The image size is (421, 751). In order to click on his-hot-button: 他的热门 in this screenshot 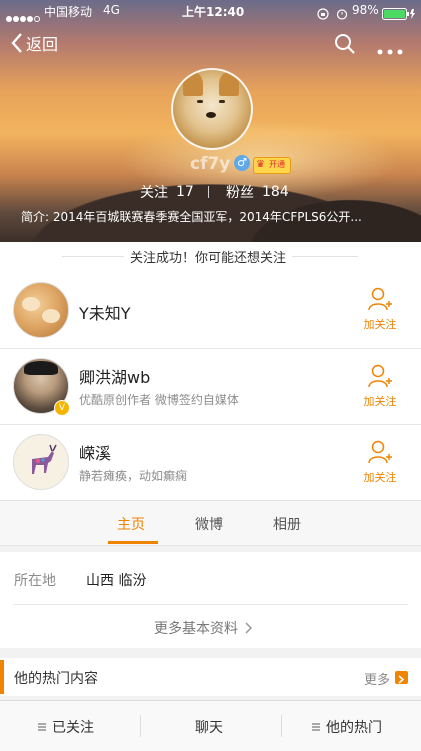, I will do `click(347, 727)`.